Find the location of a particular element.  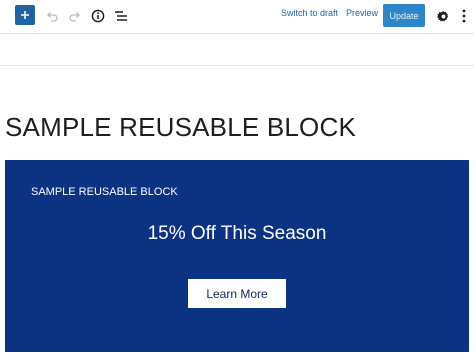

add-block-button is located at coordinates (25, 15).